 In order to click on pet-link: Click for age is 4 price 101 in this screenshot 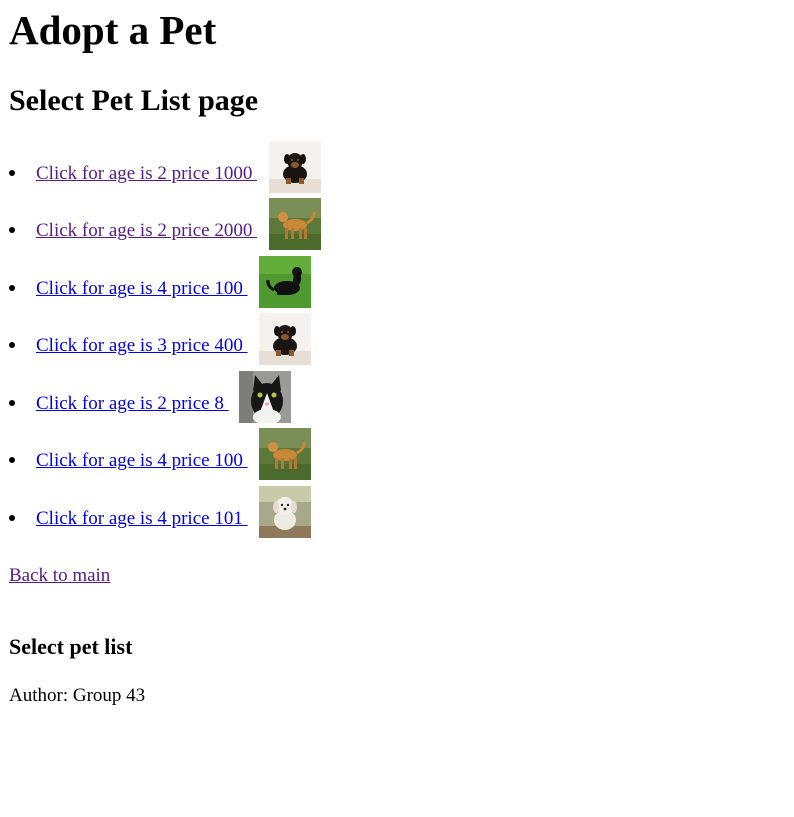, I will do `click(142, 519)`.